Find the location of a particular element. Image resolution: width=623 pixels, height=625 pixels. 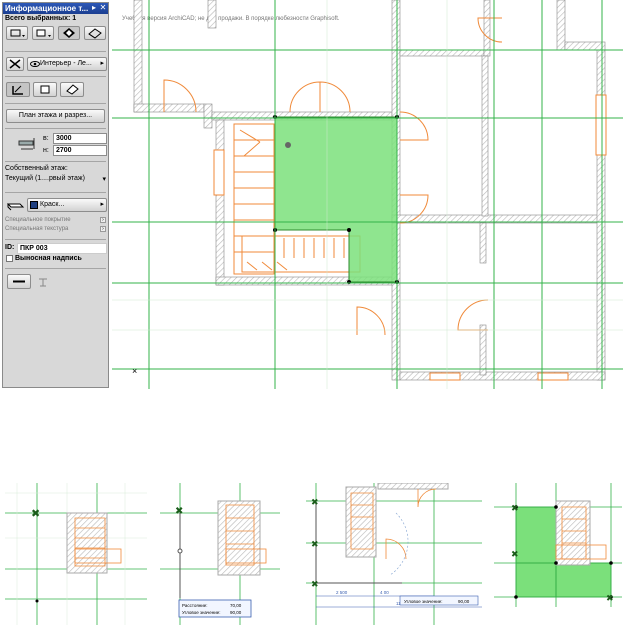

layer-dropdown: Интерьер - Ле... ▸ is located at coordinates (67, 64).